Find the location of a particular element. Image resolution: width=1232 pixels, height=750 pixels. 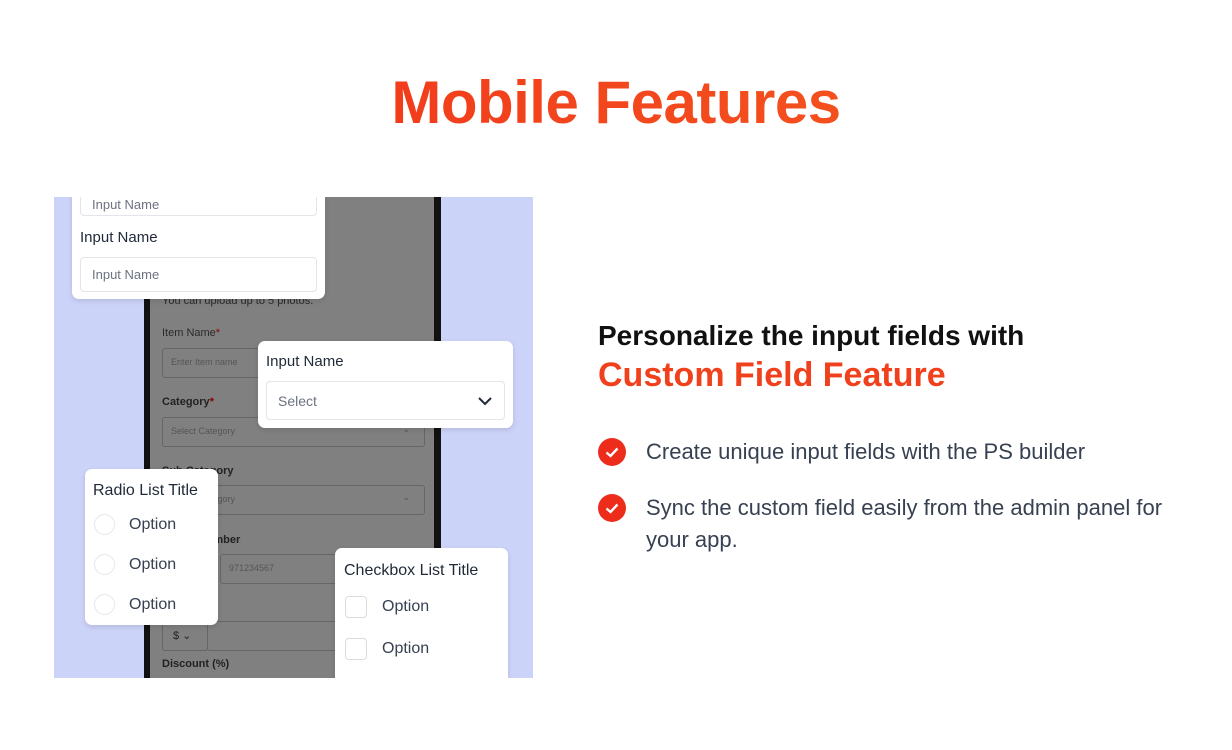

phone-input: 971234567 is located at coordinates (280, 569).